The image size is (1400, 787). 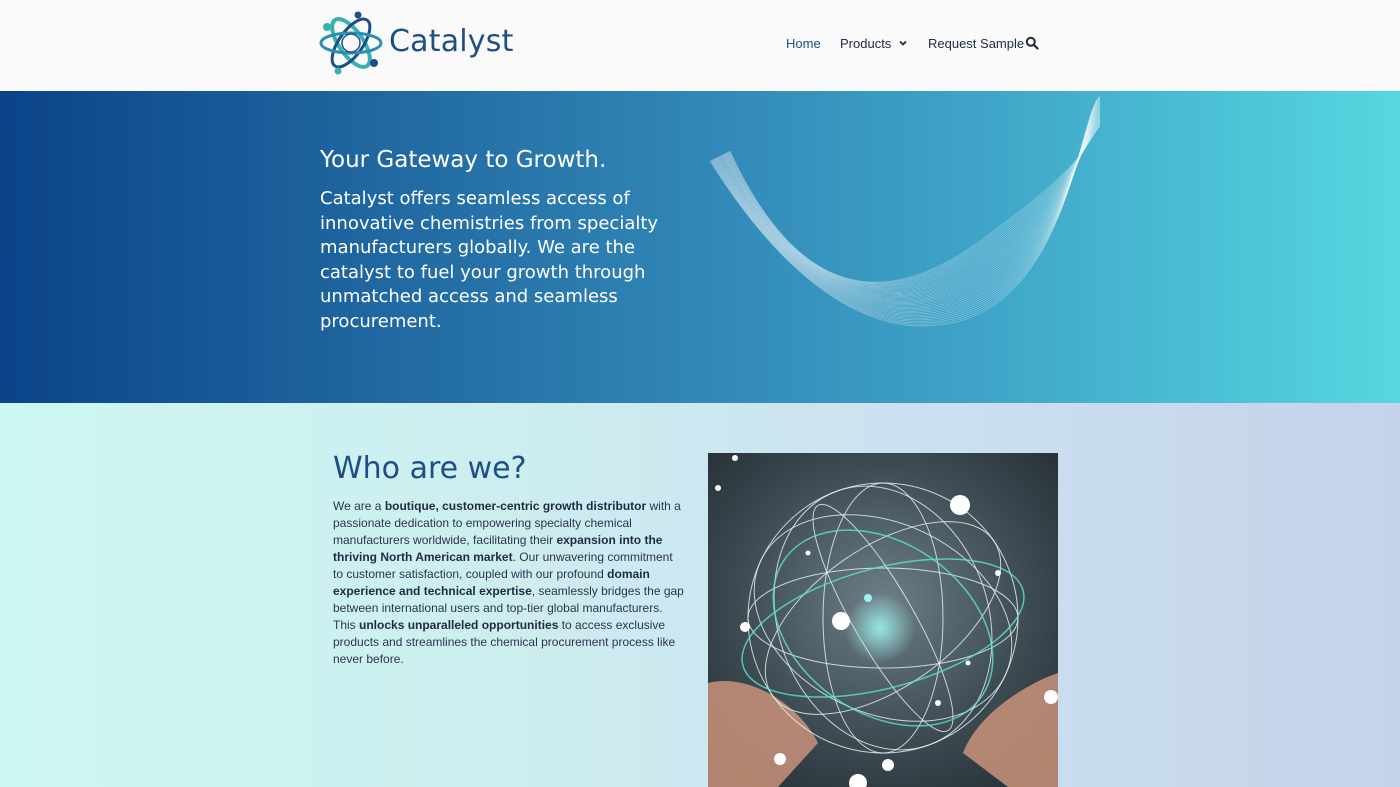 What do you see at coordinates (459, 625) in the screenshot?
I see `about-bold-4: unlocks unparalleled opportunities` at bounding box center [459, 625].